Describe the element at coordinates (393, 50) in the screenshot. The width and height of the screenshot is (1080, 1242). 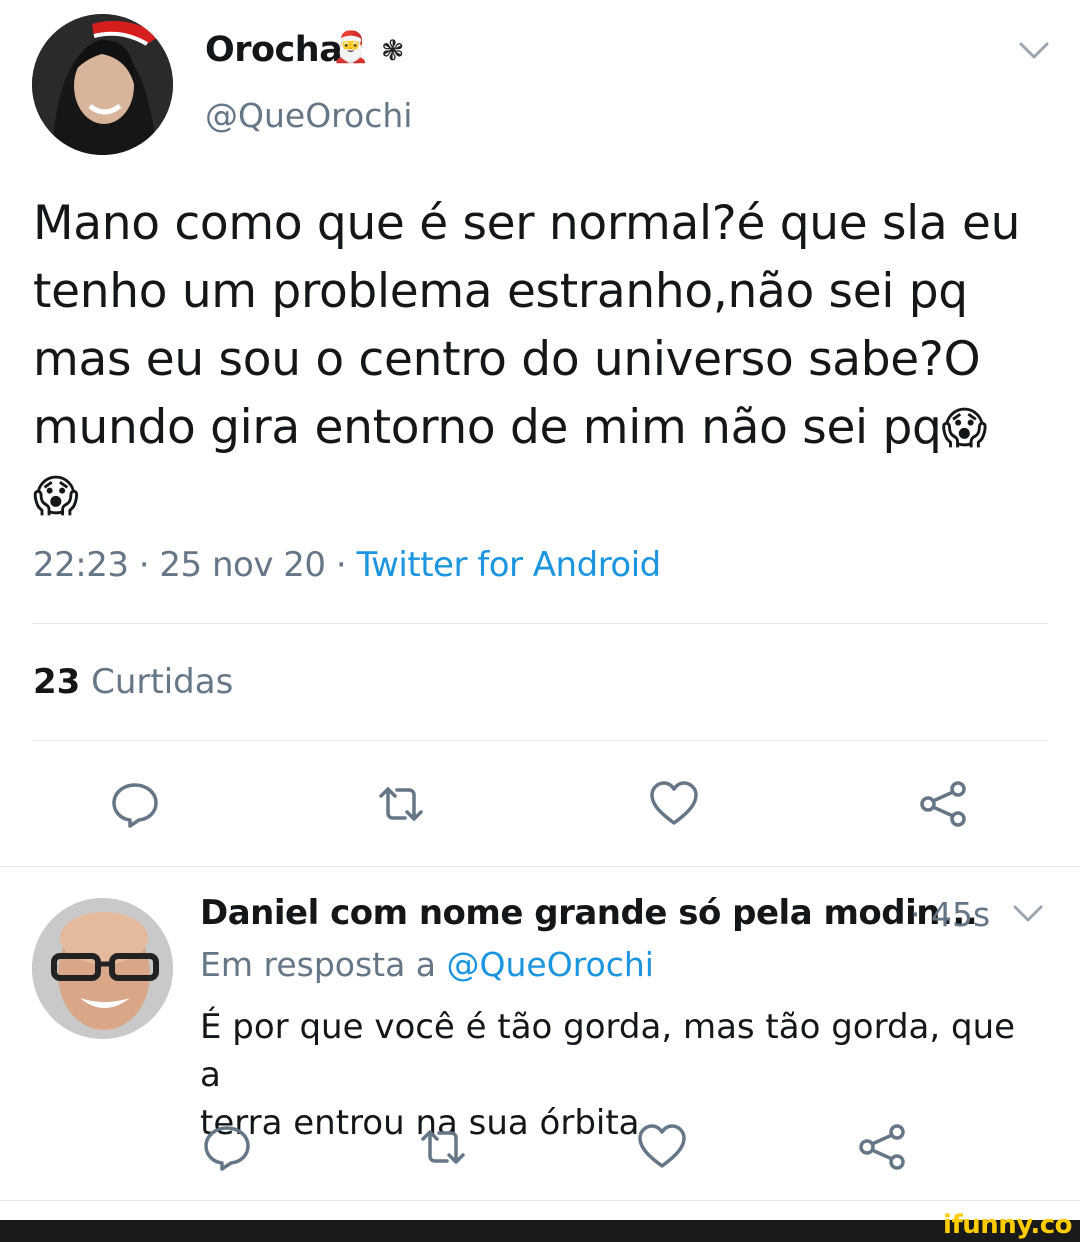
I see `flower-symbol: ❃` at that location.